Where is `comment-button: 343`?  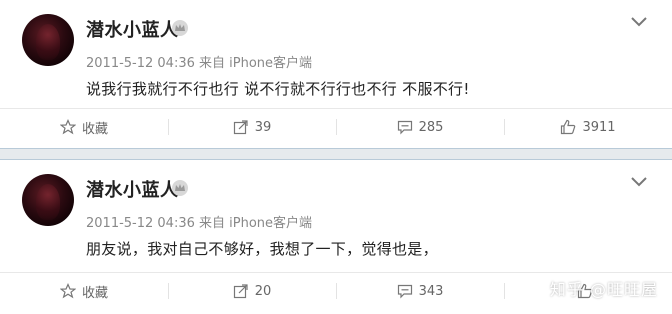 comment-button: 343 is located at coordinates (420, 291).